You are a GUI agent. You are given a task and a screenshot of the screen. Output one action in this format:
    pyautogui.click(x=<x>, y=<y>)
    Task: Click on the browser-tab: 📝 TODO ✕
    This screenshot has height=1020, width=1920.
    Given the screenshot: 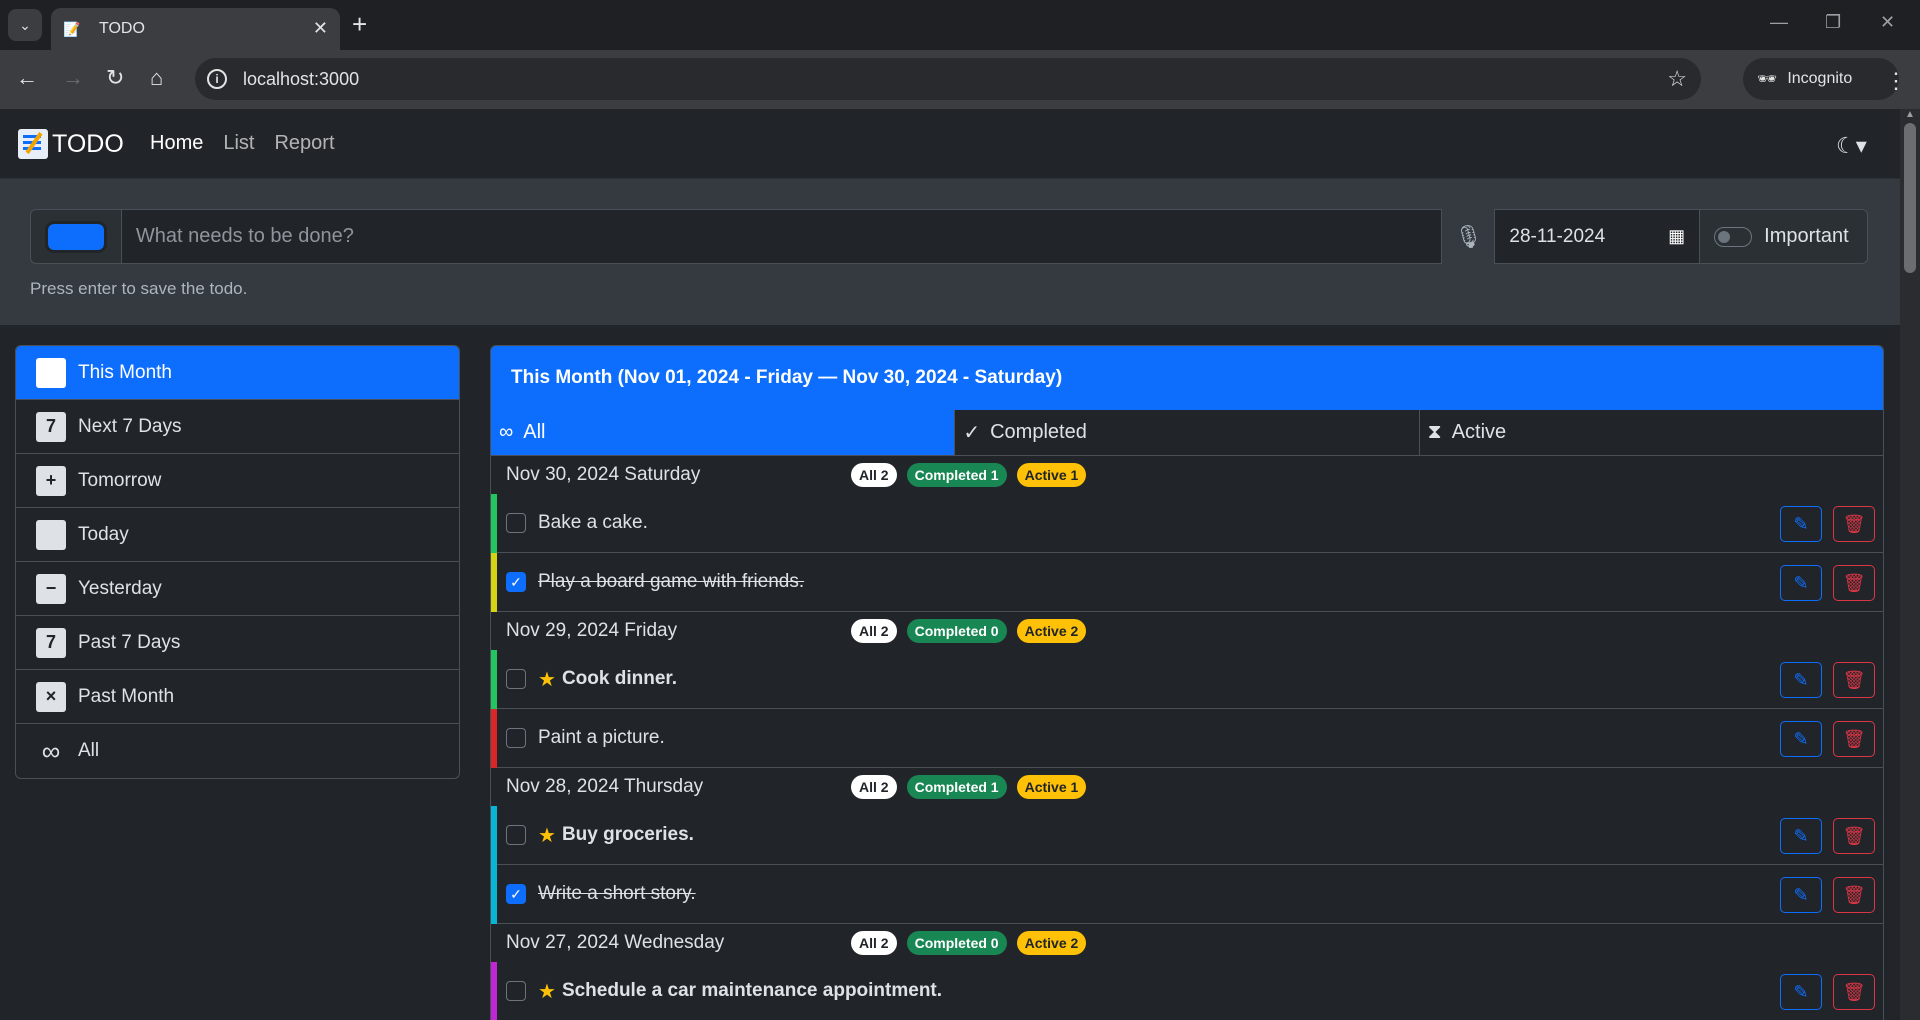 What is the action you would take?
    pyautogui.click(x=195, y=29)
    